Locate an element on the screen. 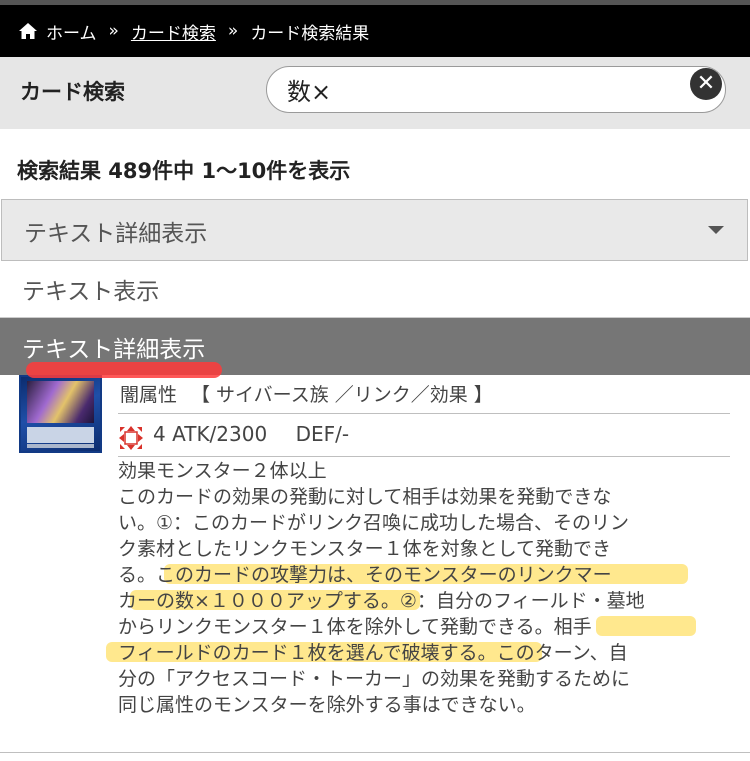 This screenshot has width=750, height=761. effect-line: からリンクモンスター１体を除外して発動できる。相手 is located at coordinates (355, 627).